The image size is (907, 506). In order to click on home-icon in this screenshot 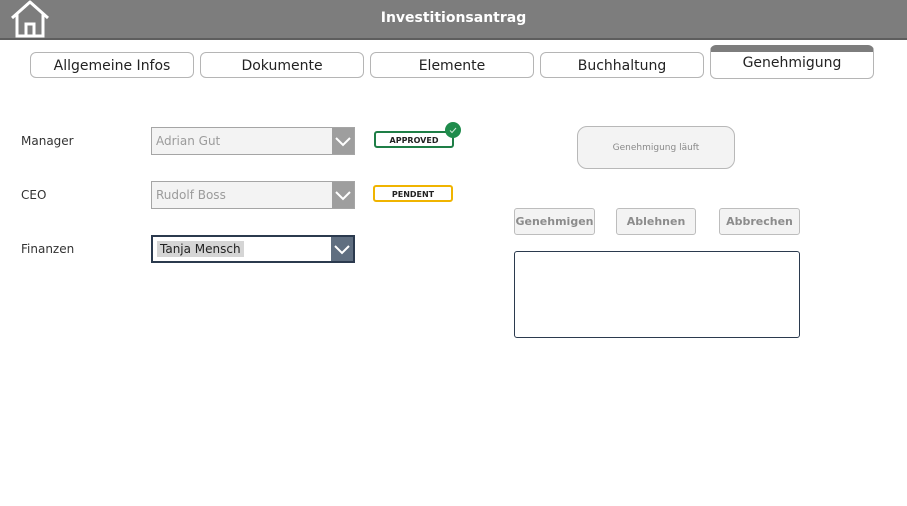, I will do `click(30, 19)`.